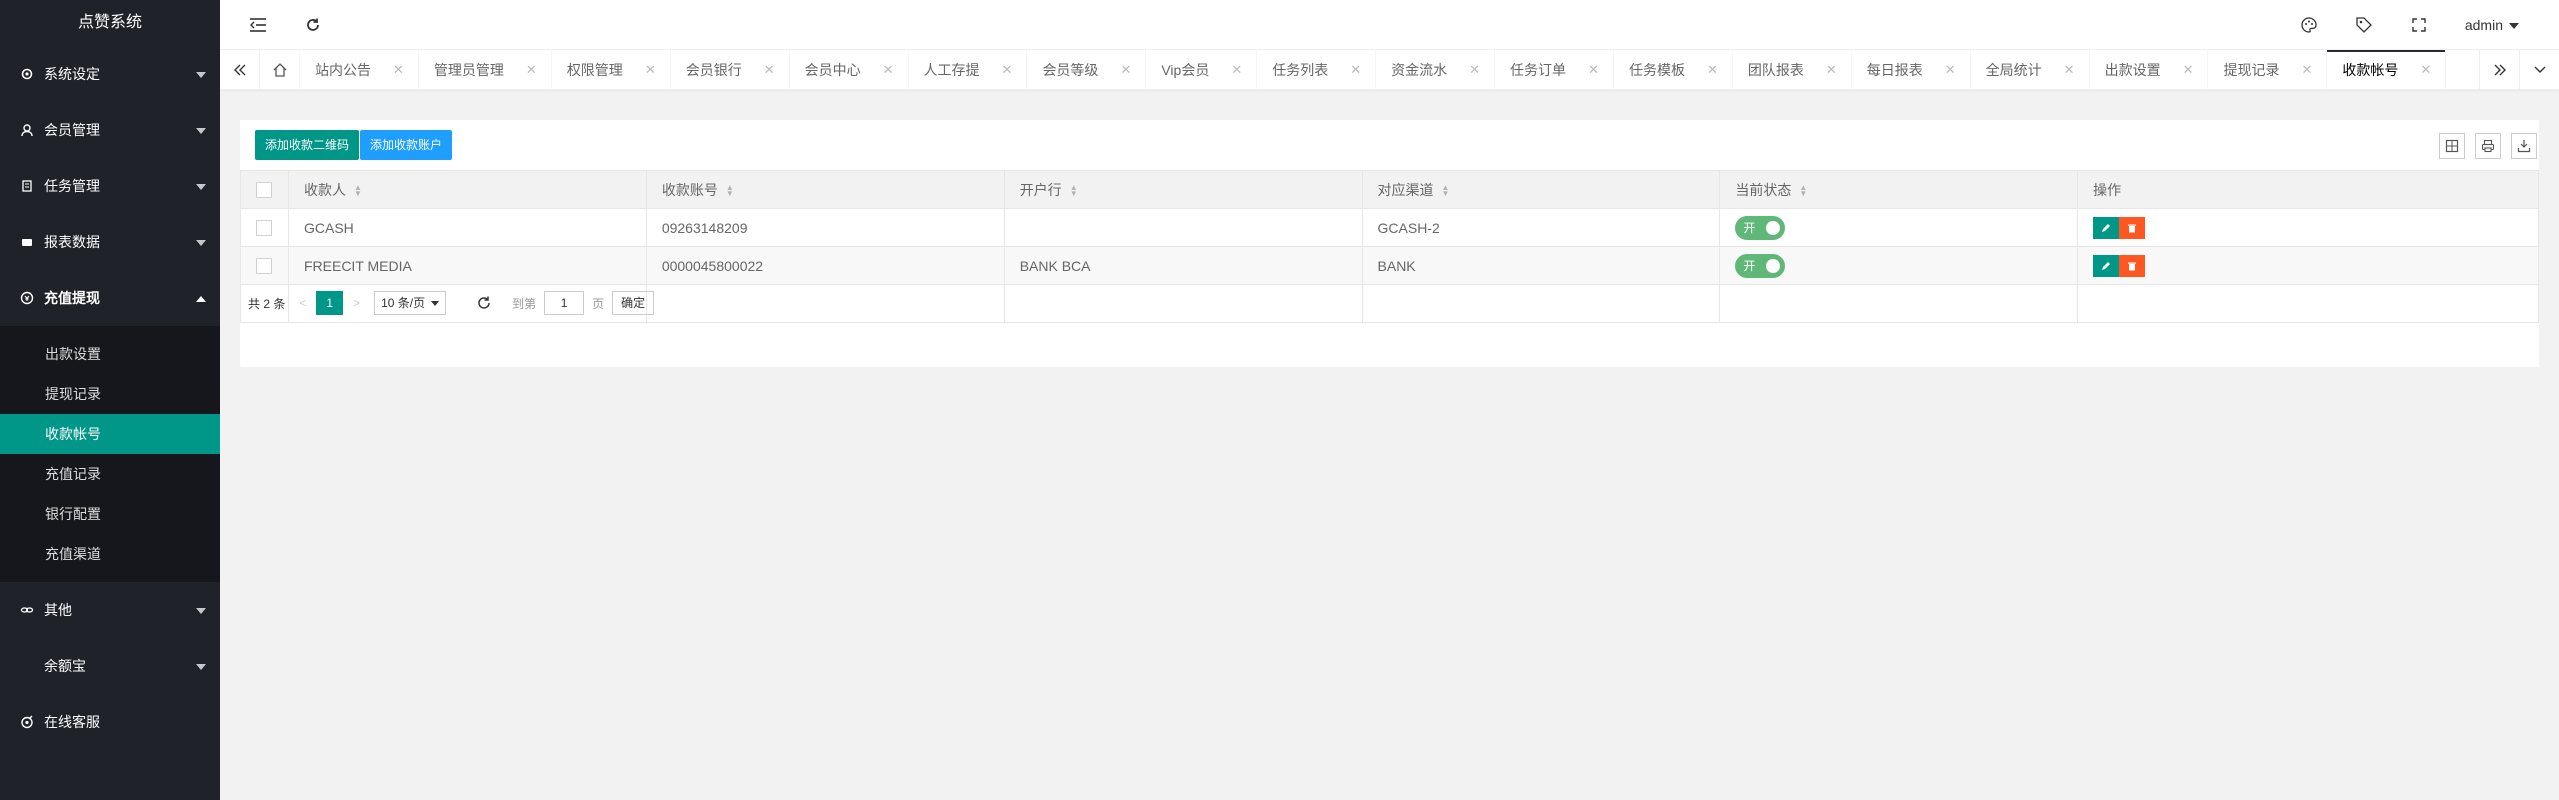 The height and width of the screenshot is (800, 2559). What do you see at coordinates (825, 189) in the screenshot?
I see `column-header: 收款账号 ▲ ▼` at bounding box center [825, 189].